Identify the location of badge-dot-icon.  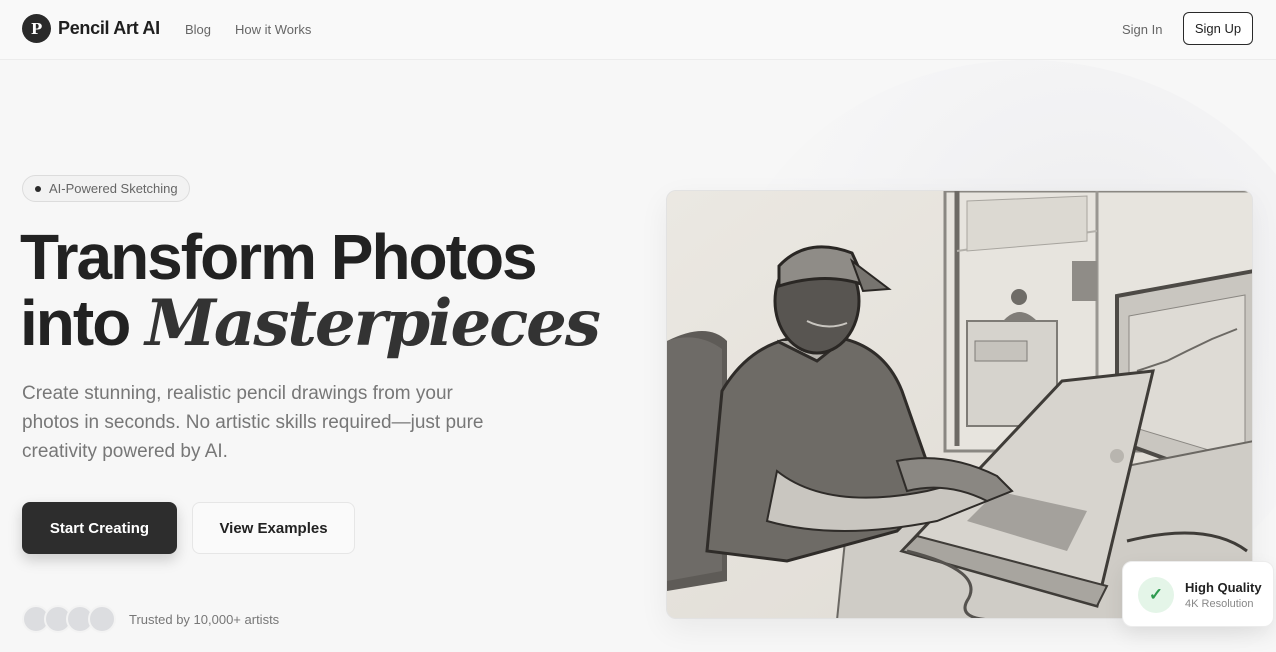
(38, 188).